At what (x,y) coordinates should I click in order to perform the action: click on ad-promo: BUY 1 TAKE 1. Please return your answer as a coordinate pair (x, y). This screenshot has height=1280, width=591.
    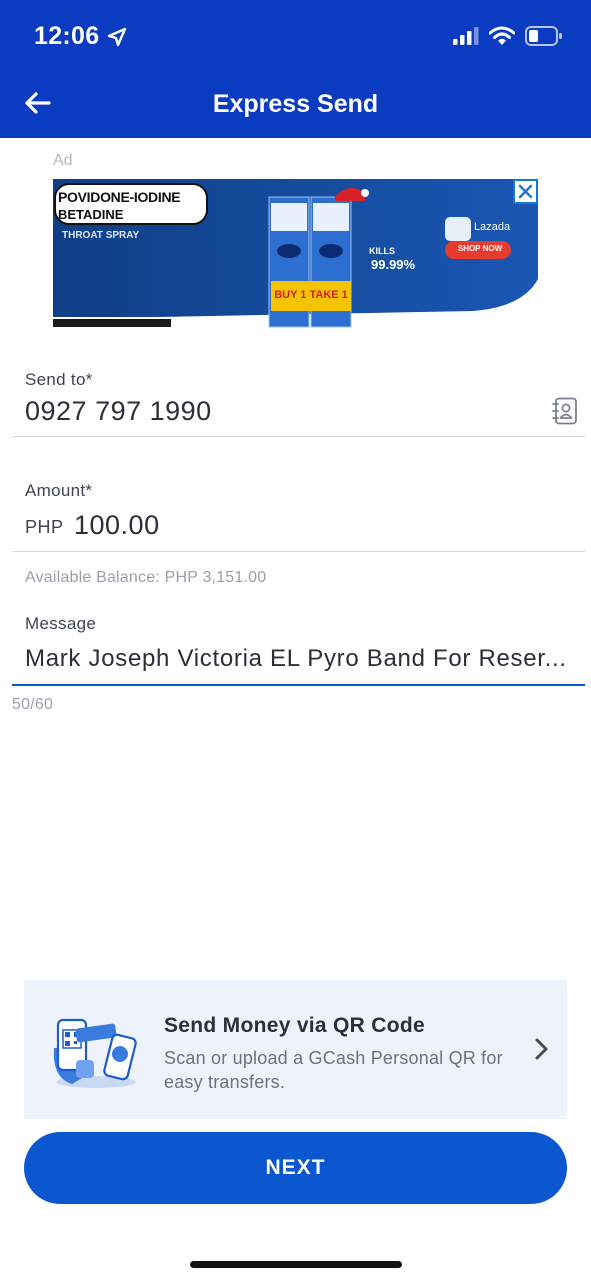
    Looking at the image, I should click on (311, 295).